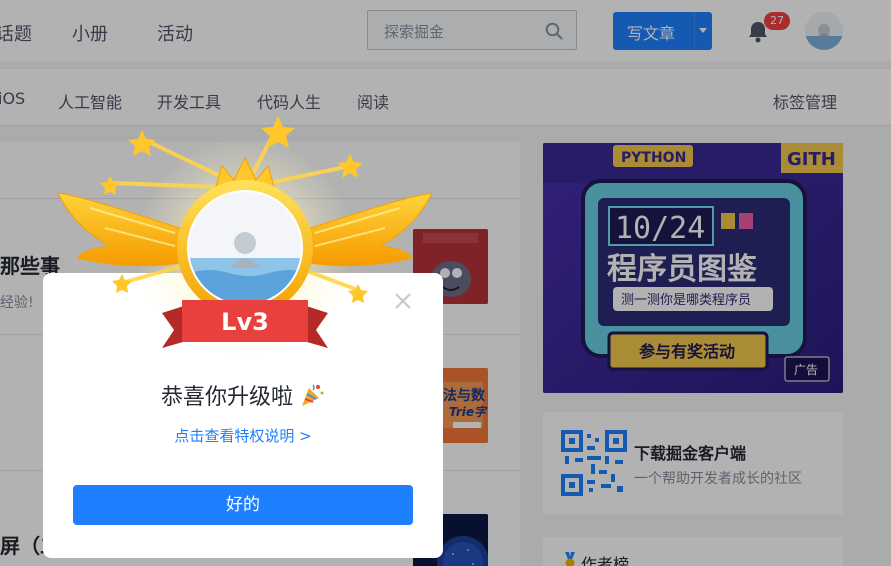 The image size is (891, 566). I want to click on congrats-message: 恭喜你升级啦, so click(243, 395).